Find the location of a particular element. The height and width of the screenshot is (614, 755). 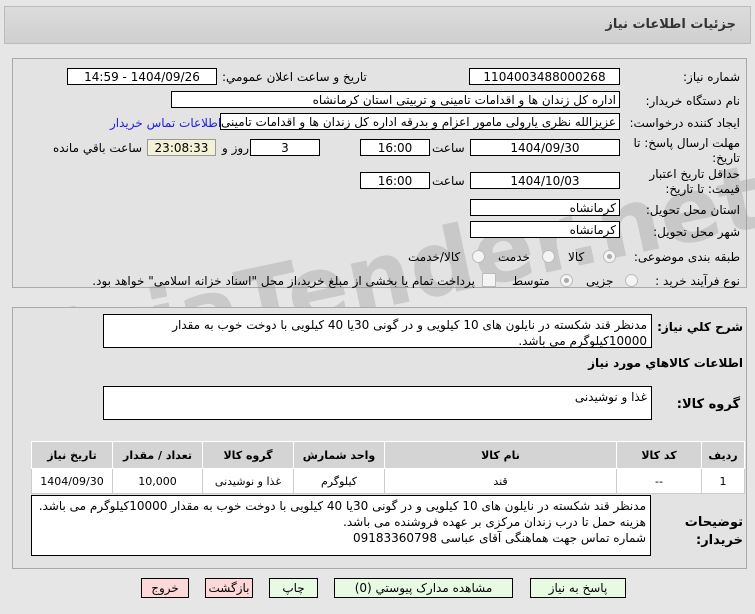

goods-heading: اطلاعات کالاهاي مورد نیاز is located at coordinates (665, 363).